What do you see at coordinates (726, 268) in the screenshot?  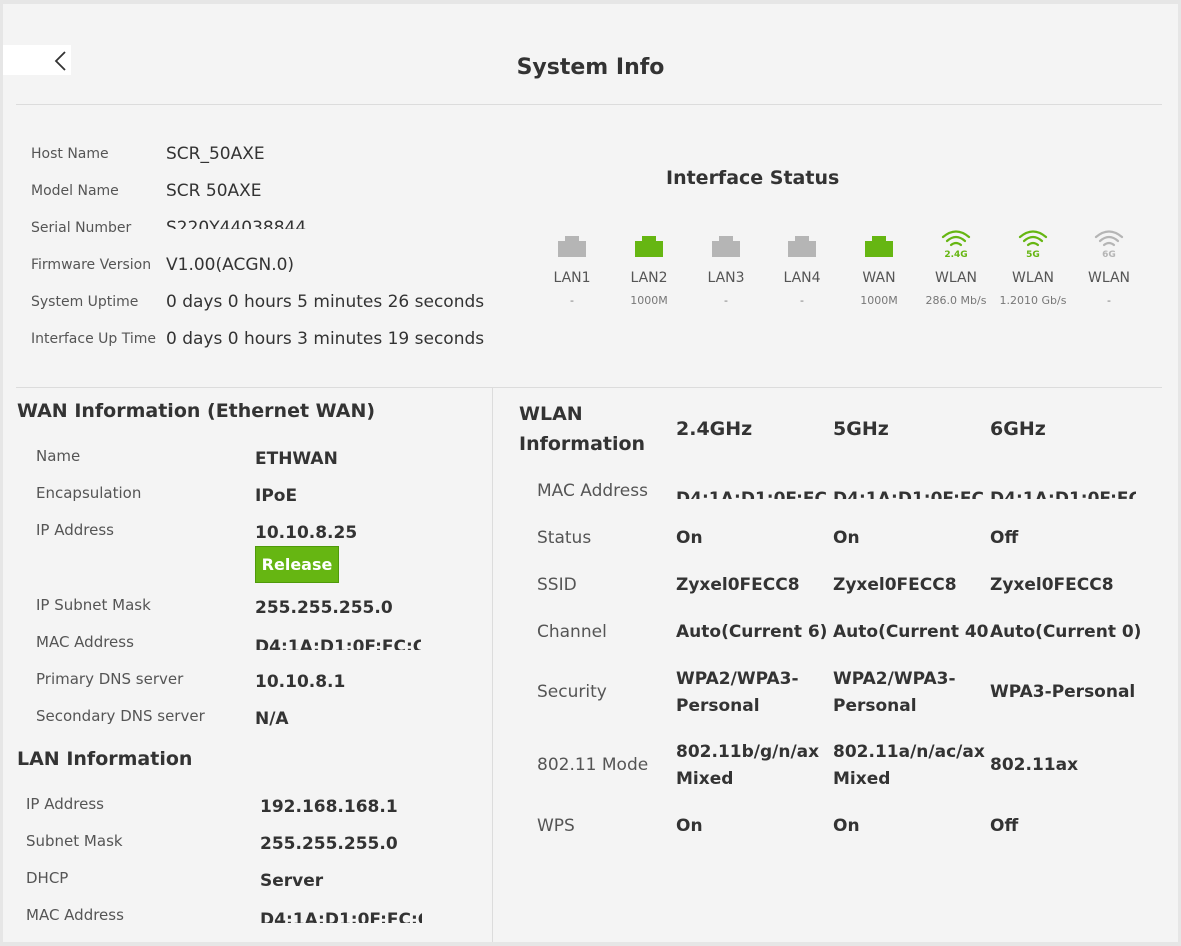 I see `interface-lan3: LAN3 -` at bounding box center [726, 268].